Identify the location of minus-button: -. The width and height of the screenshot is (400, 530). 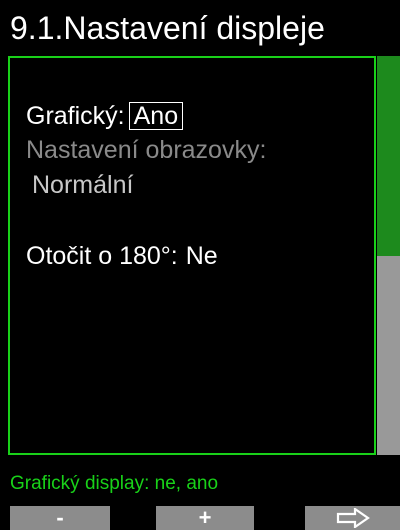
(60, 518).